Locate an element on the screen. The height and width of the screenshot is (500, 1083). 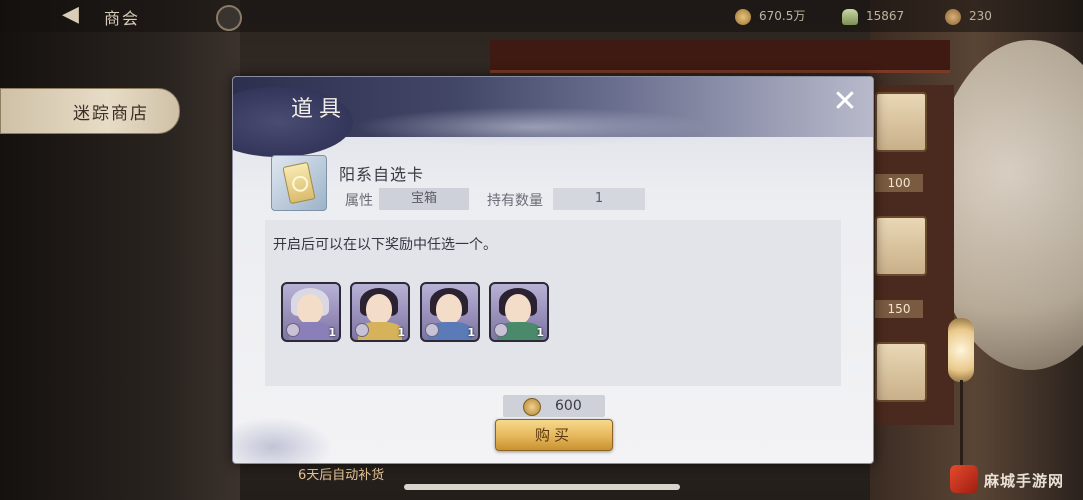
restock-timer: 6天后自动补货 is located at coordinates (341, 475).